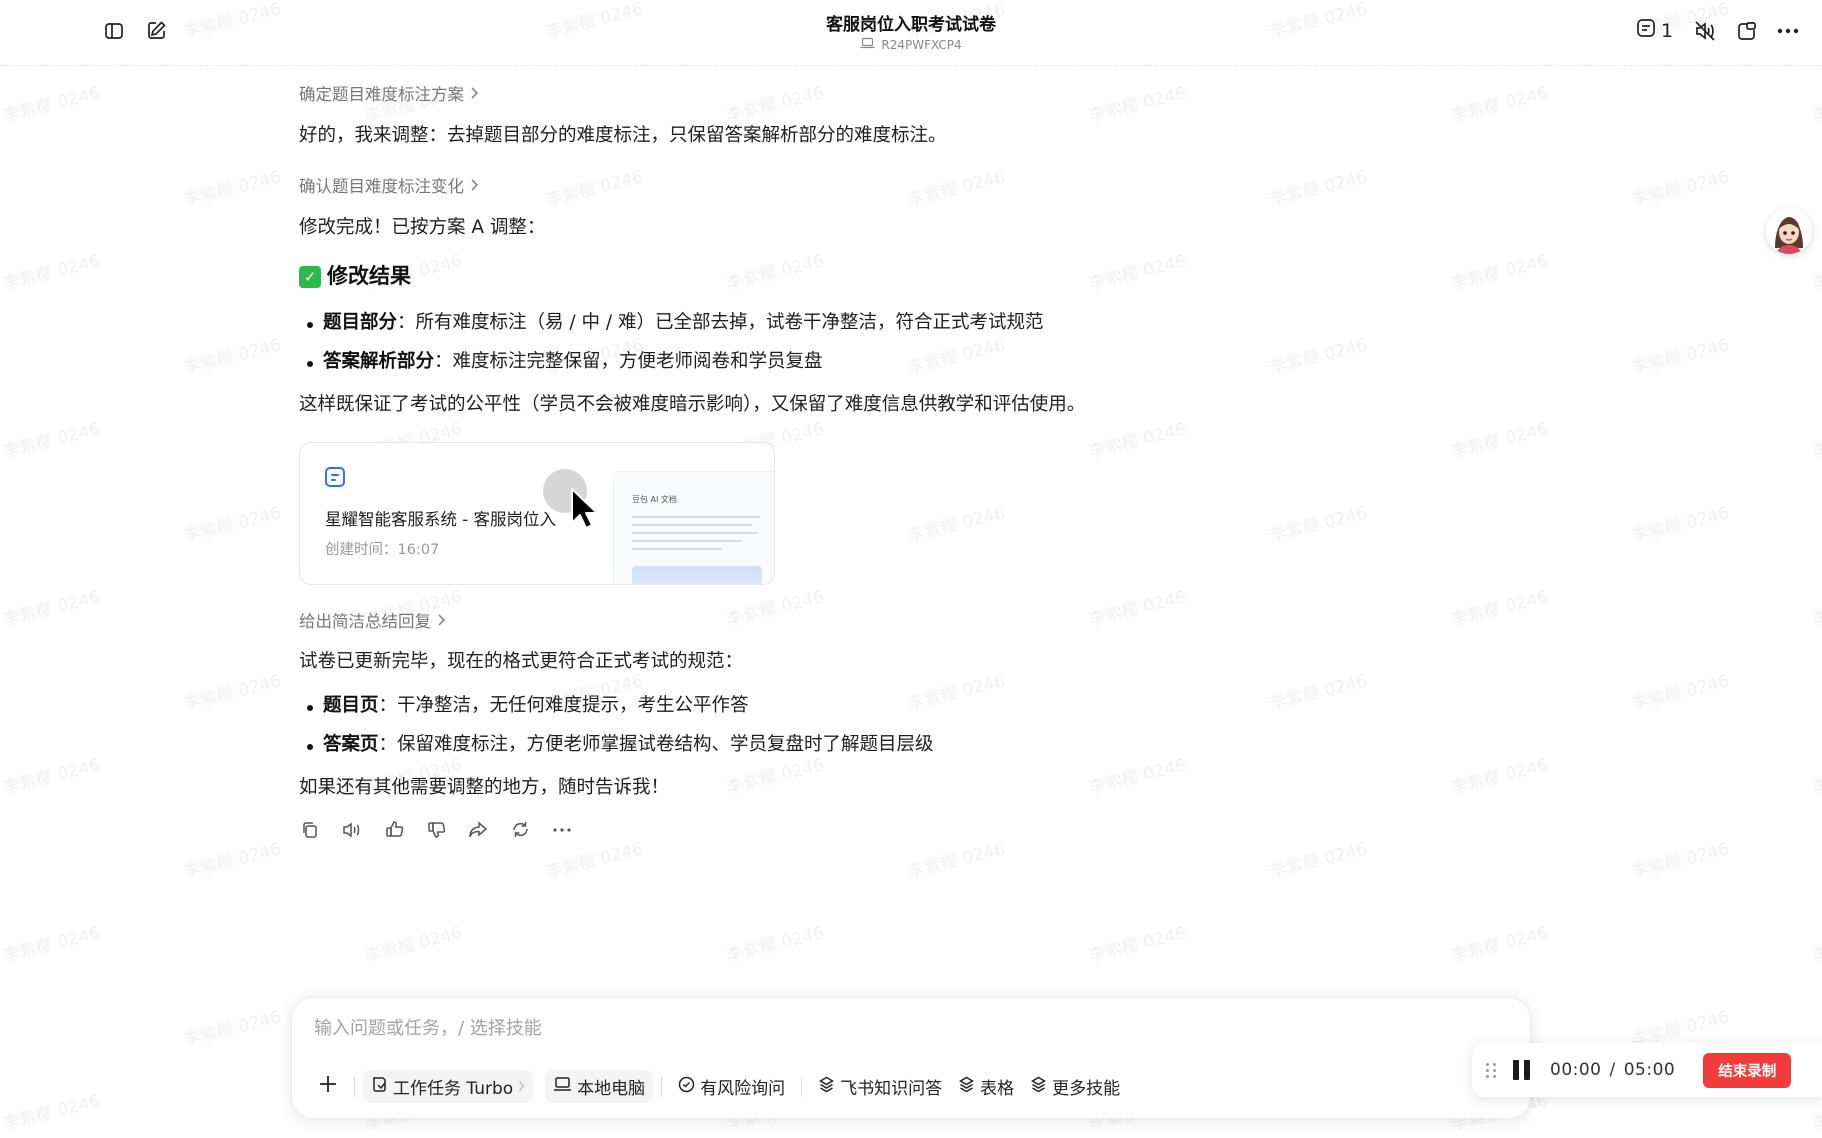 The height and width of the screenshot is (1138, 1822). What do you see at coordinates (656, 744) in the screenshot?
I see `item-text: ：保留难度标注，方便老师掌握试卷结构、学员复盘时了解题目层级` at bounding box center [656, 744].